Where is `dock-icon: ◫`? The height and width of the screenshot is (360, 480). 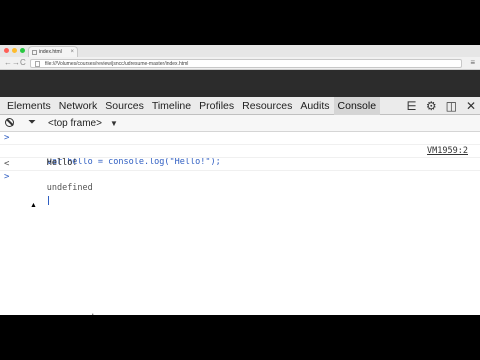 dock-icon: ◫ is located at coordinates (451, 106).